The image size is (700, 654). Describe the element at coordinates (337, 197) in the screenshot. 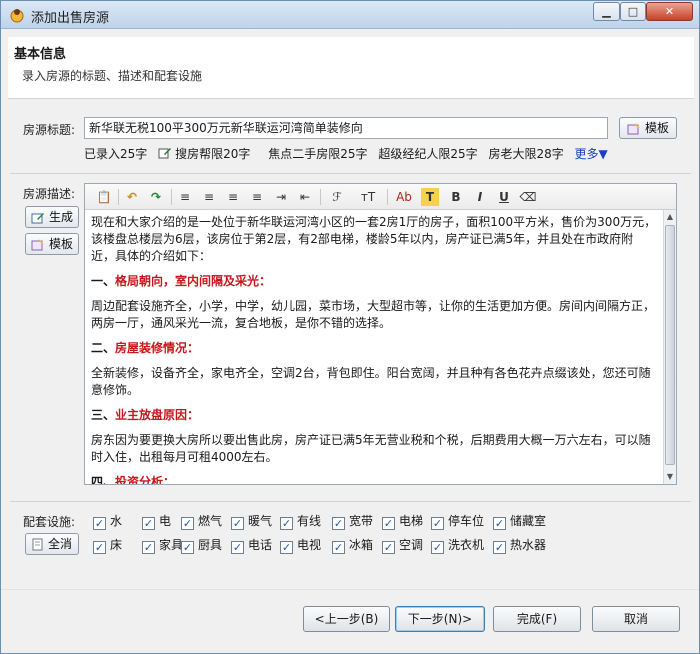

I see `font-family-icon: ℱ` at that location.